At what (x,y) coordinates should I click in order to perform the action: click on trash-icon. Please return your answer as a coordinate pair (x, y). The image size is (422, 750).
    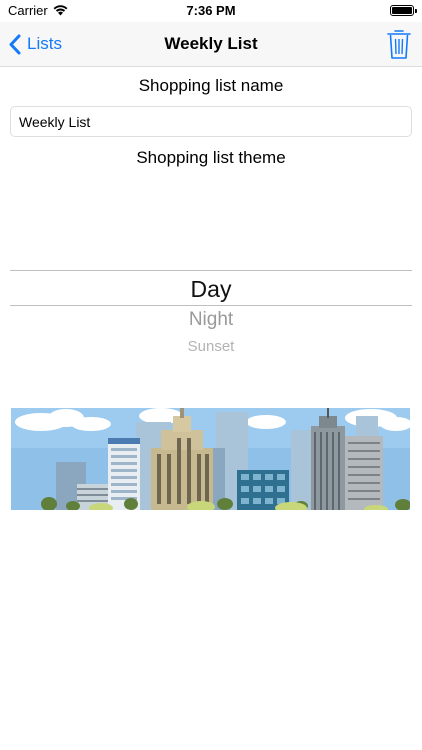
    Looking at the image, I should click on (399, 44).